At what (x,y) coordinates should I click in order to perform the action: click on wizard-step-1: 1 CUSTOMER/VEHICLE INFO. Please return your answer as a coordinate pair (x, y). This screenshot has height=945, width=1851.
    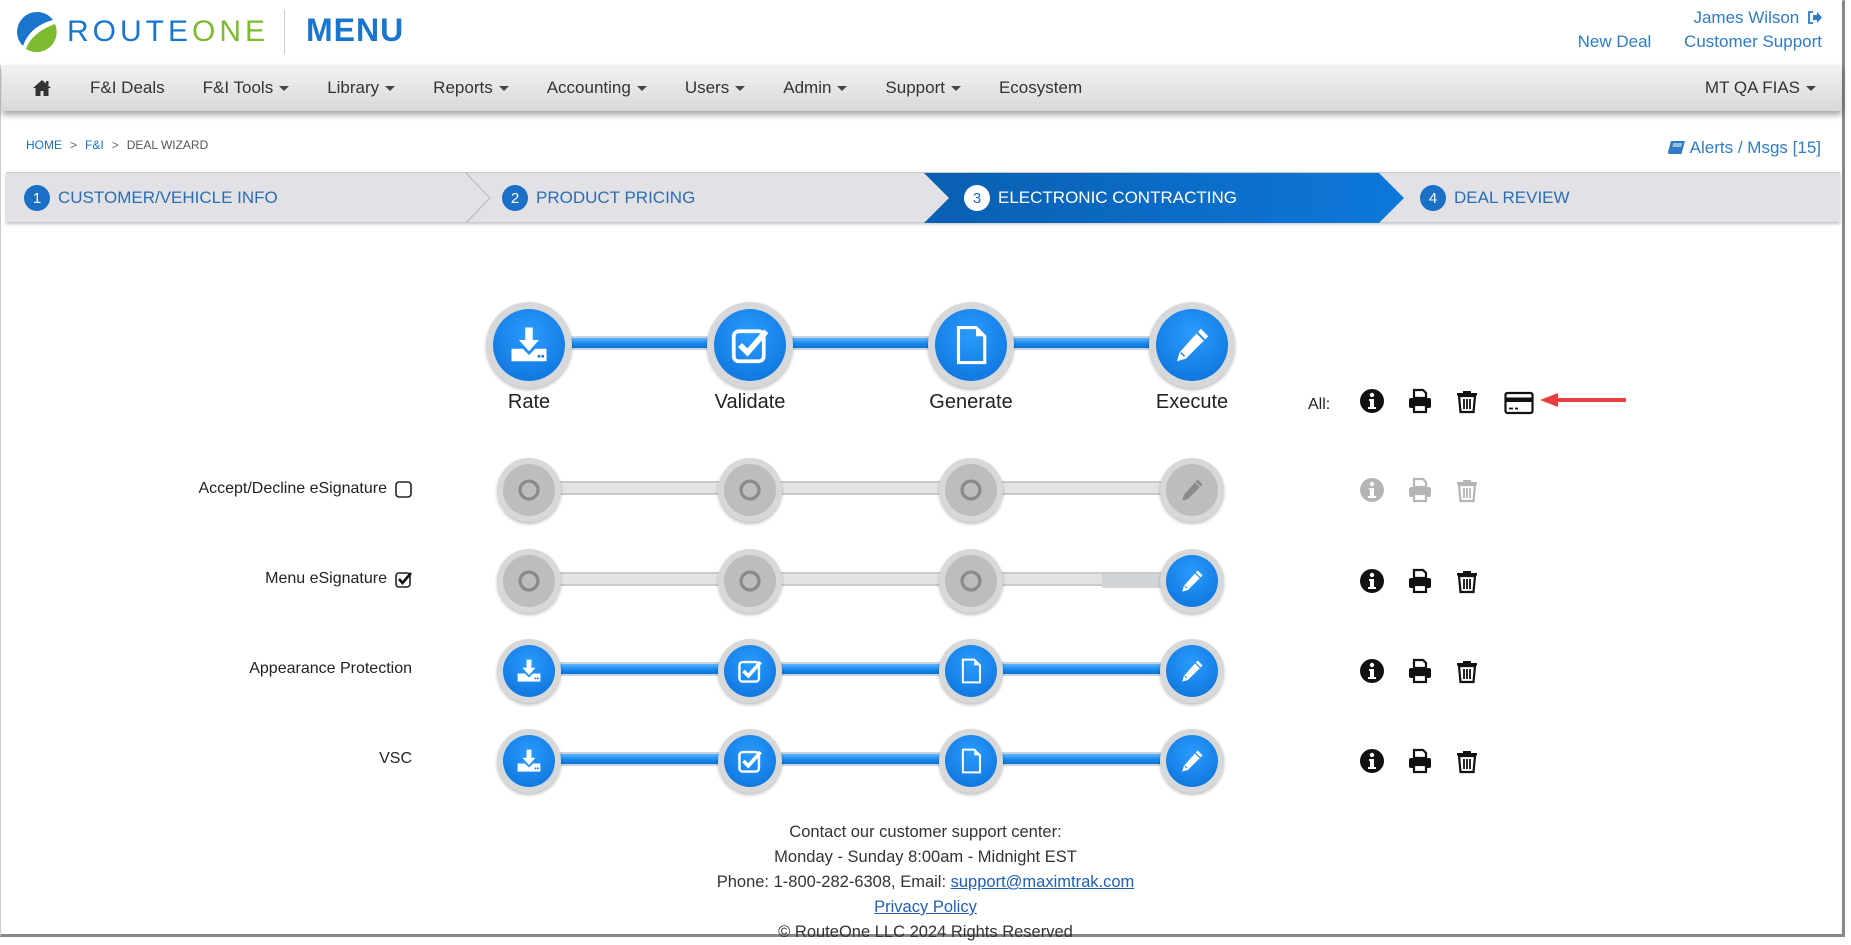
    Looking at the image, I should click on (151, 198).